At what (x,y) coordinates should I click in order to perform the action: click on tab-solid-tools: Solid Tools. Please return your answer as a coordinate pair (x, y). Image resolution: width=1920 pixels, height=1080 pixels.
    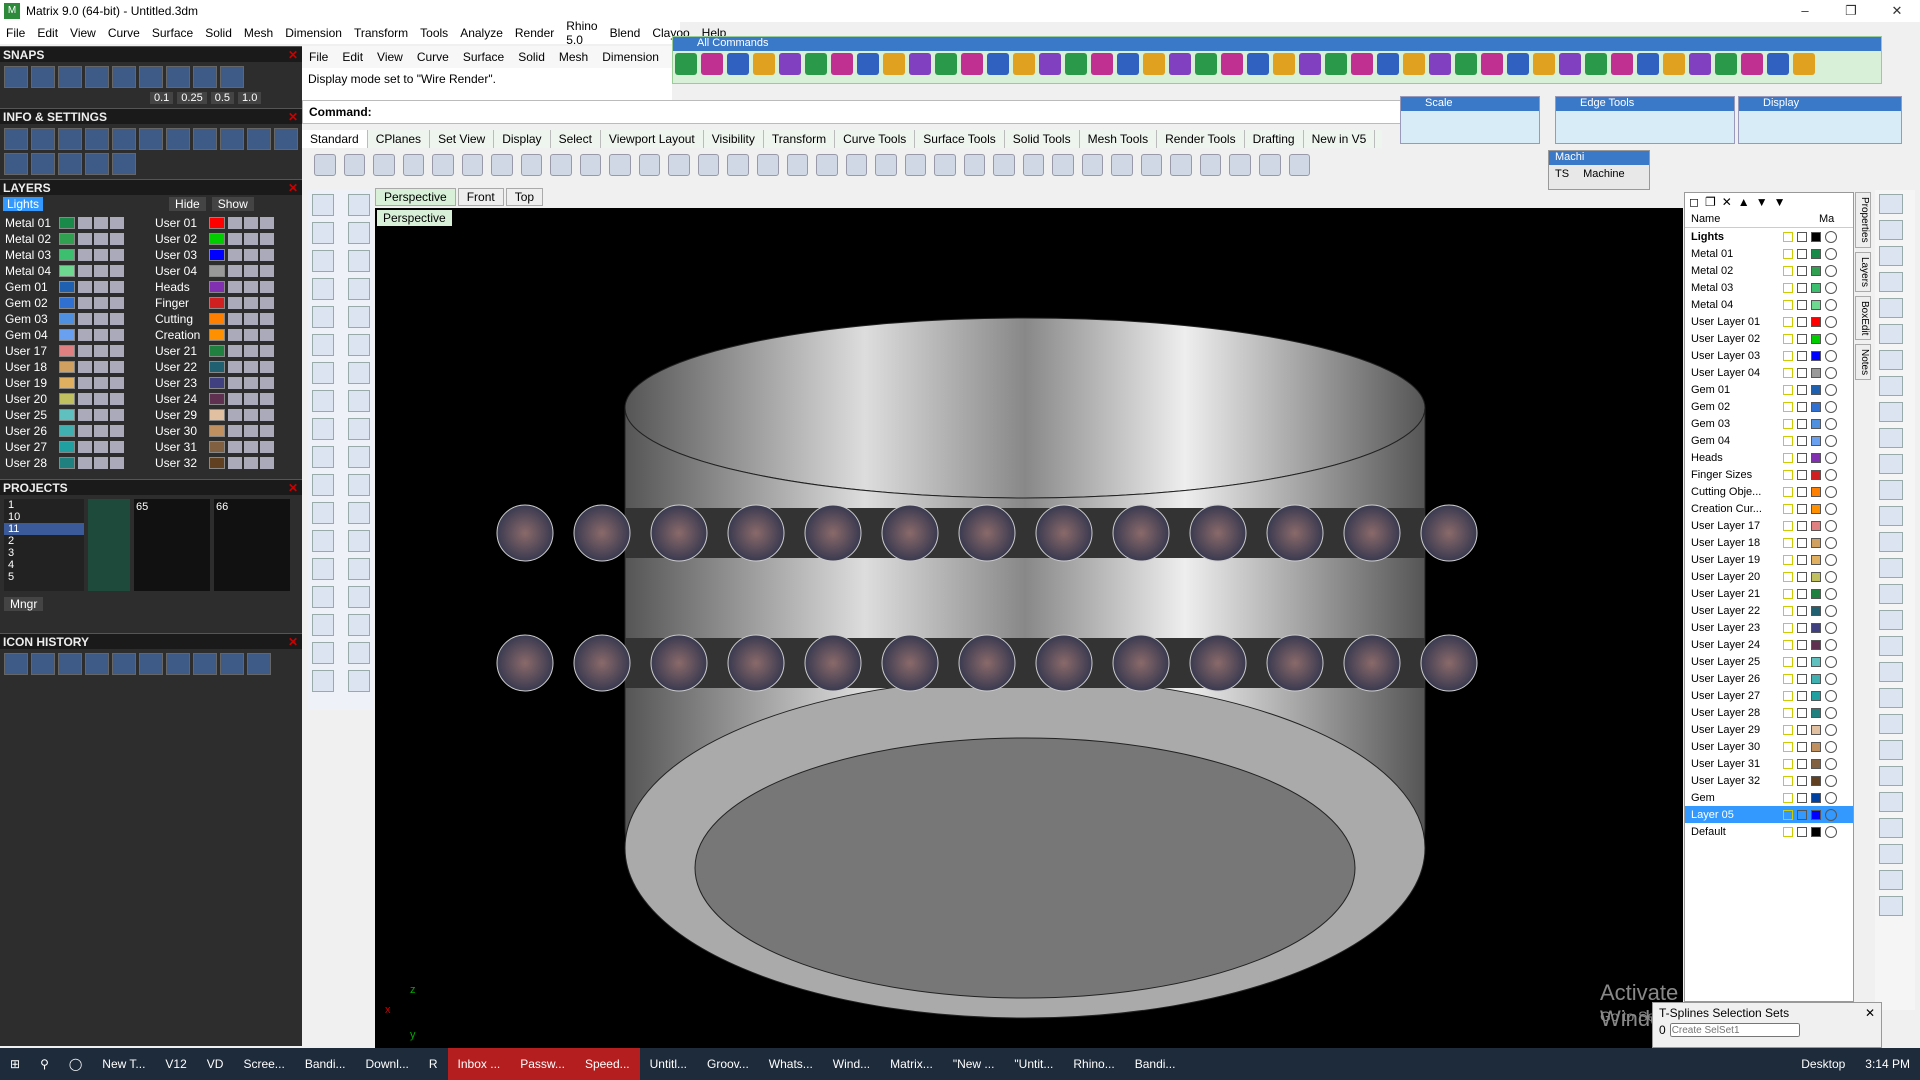
    Looking at the image, I should click on (1042, 139).